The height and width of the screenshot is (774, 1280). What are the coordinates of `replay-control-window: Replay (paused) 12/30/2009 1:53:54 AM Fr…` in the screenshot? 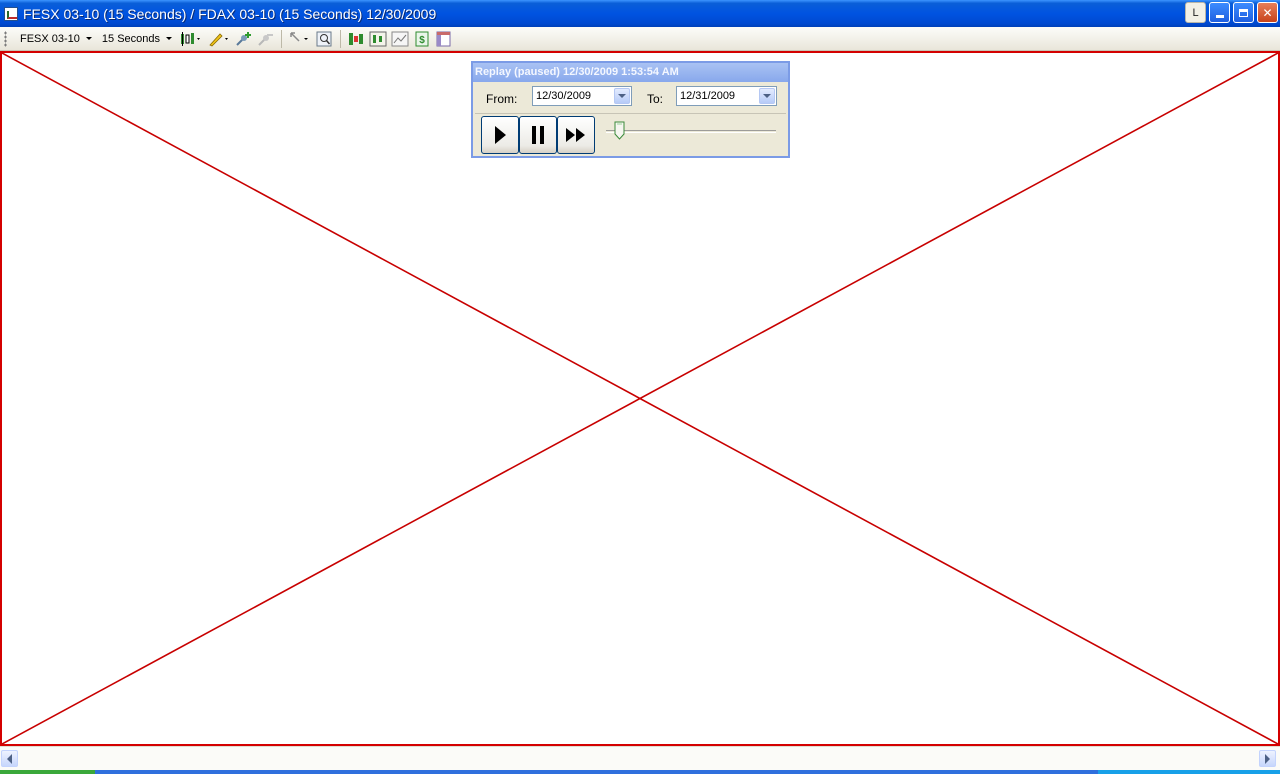 It's located at (630, 109).